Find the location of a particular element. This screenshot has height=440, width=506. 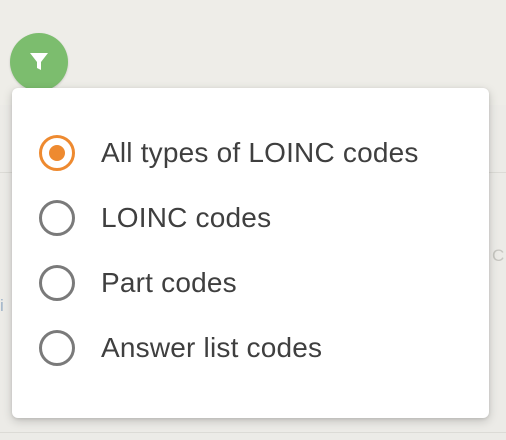

option-label: LOINC codes is located at coordinates (186, 217).